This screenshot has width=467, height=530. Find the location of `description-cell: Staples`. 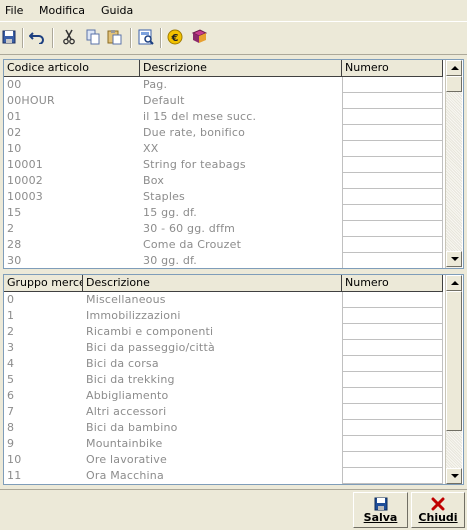

description-cell: Staples is located at coordinates (164, 196).